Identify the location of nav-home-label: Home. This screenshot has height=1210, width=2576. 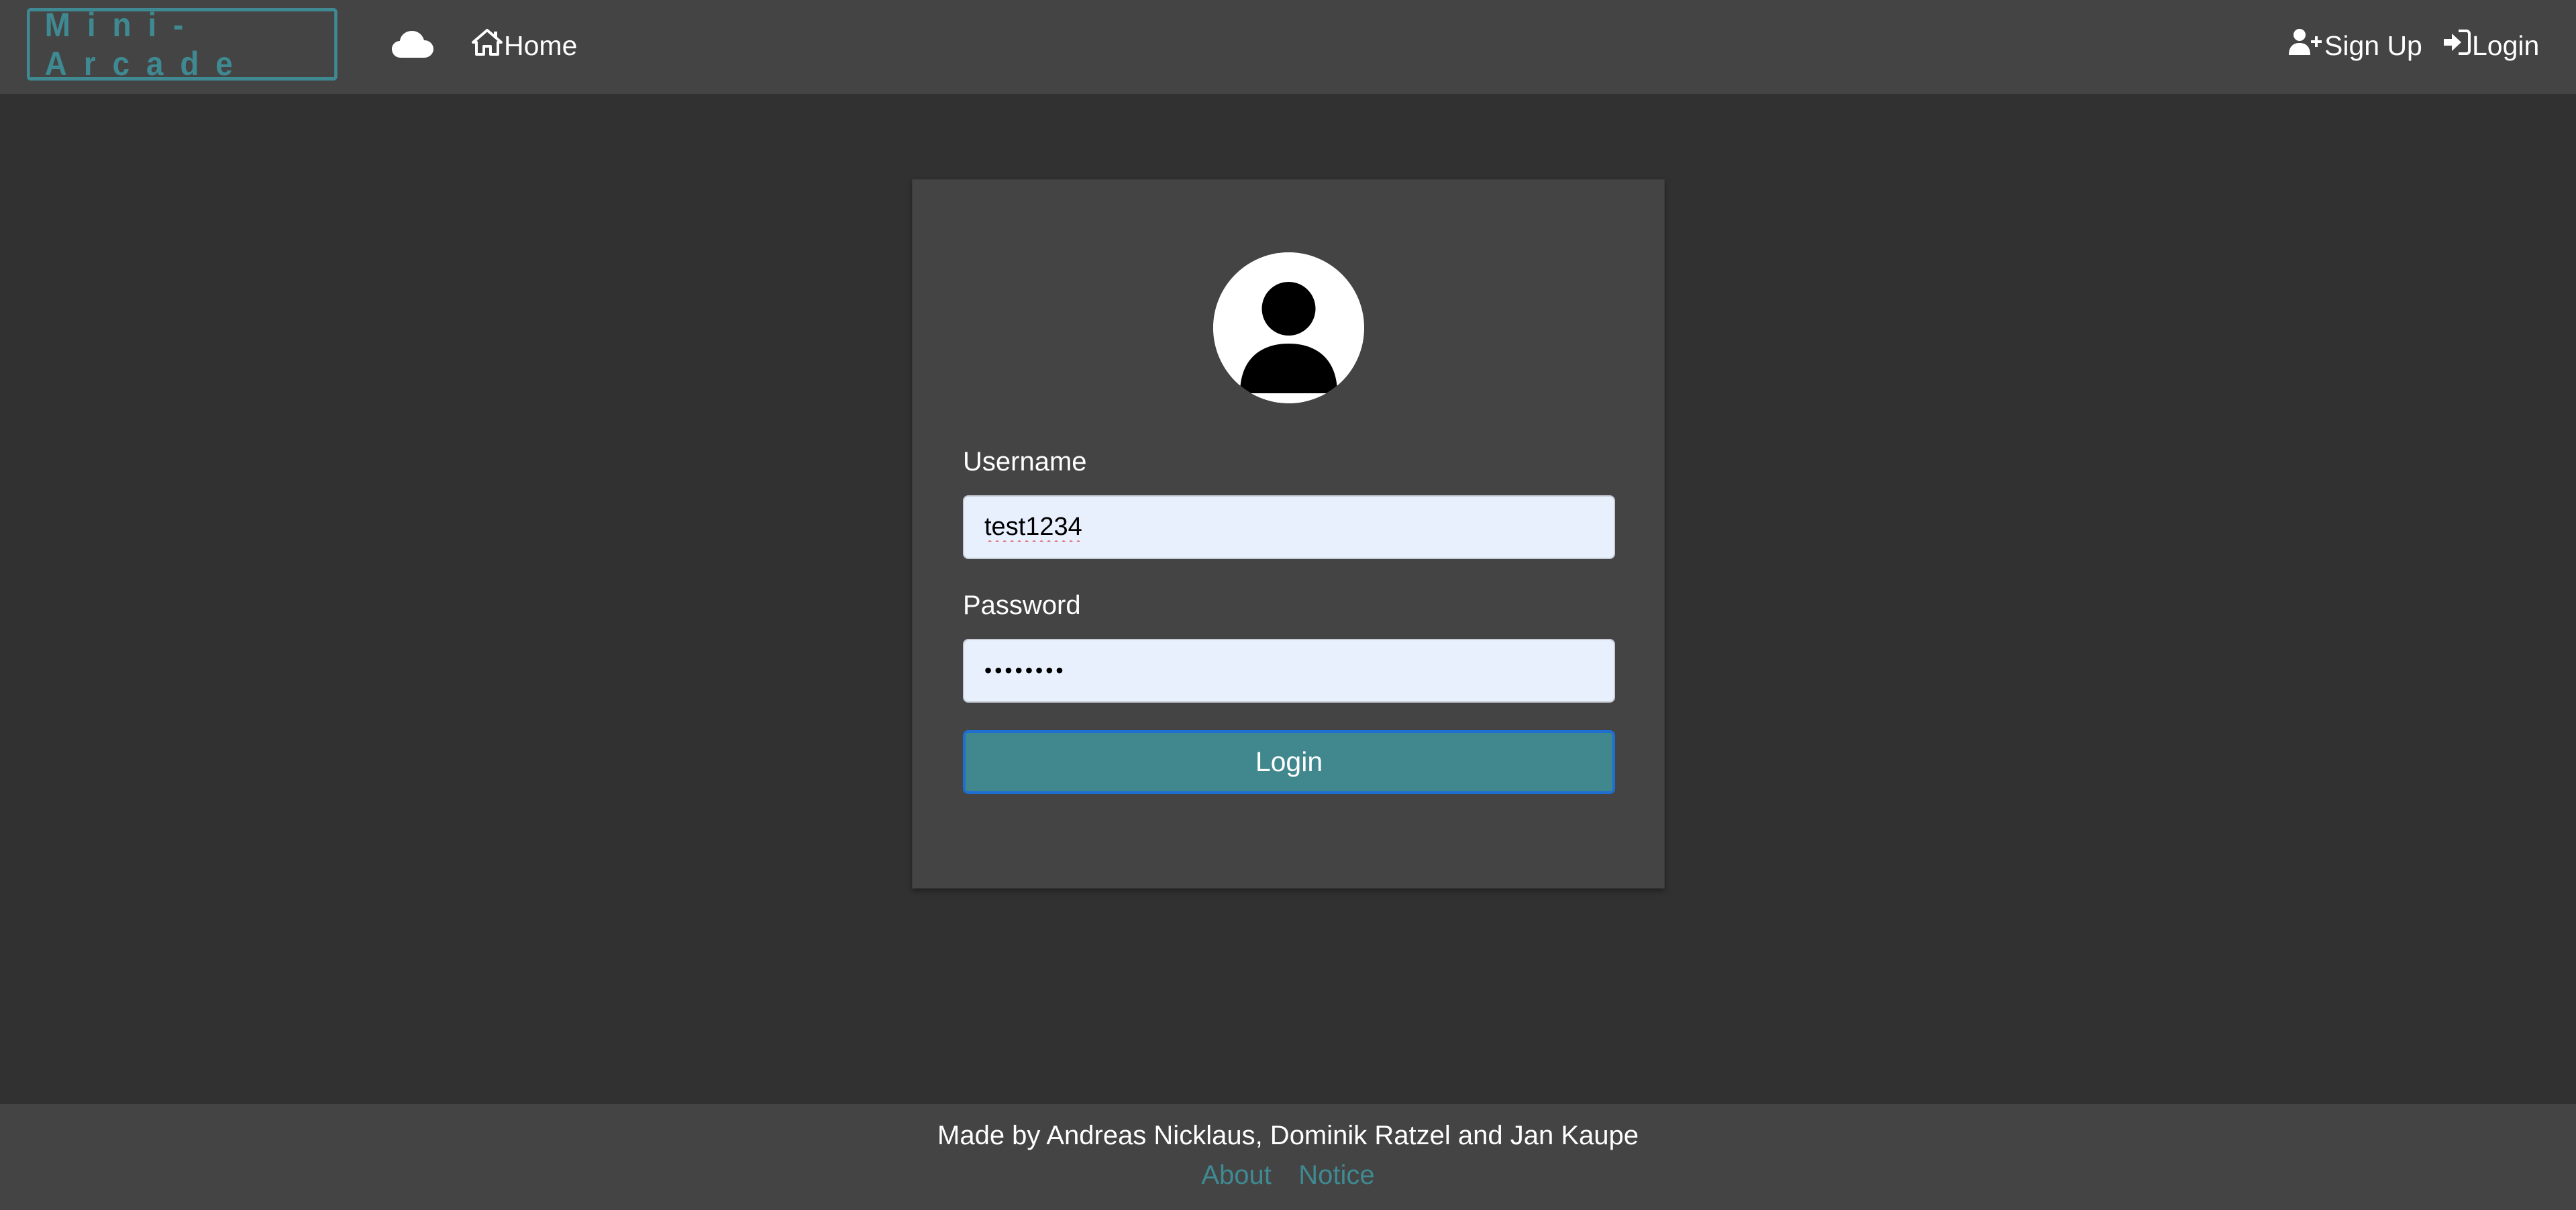
(541, 45).